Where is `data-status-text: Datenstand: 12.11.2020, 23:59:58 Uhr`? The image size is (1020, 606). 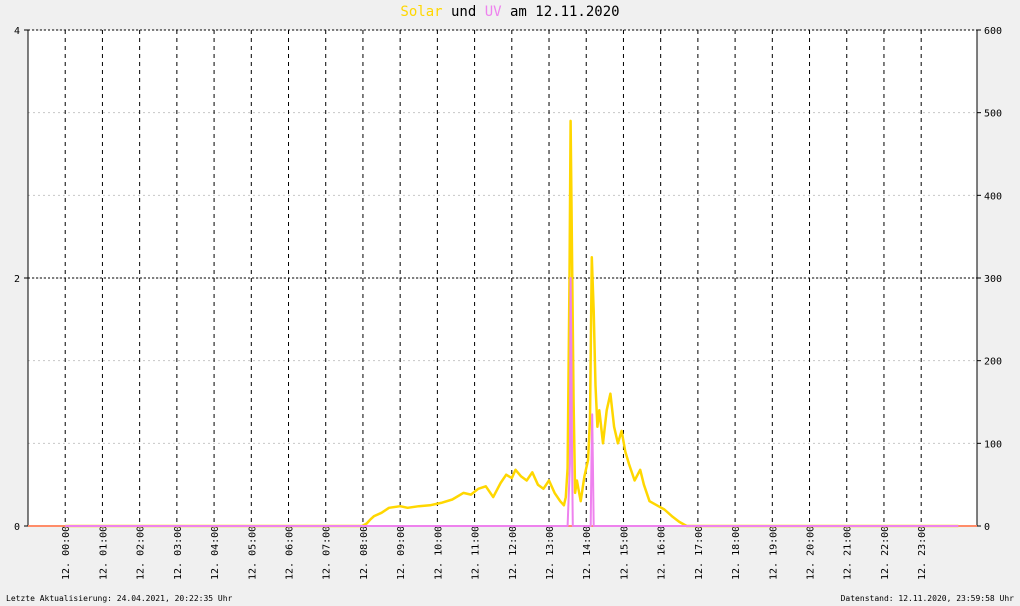 data-status-text: Datenstand: 12.11.2020, 23:59:58 Uhr is located at coordinates (927, 598).